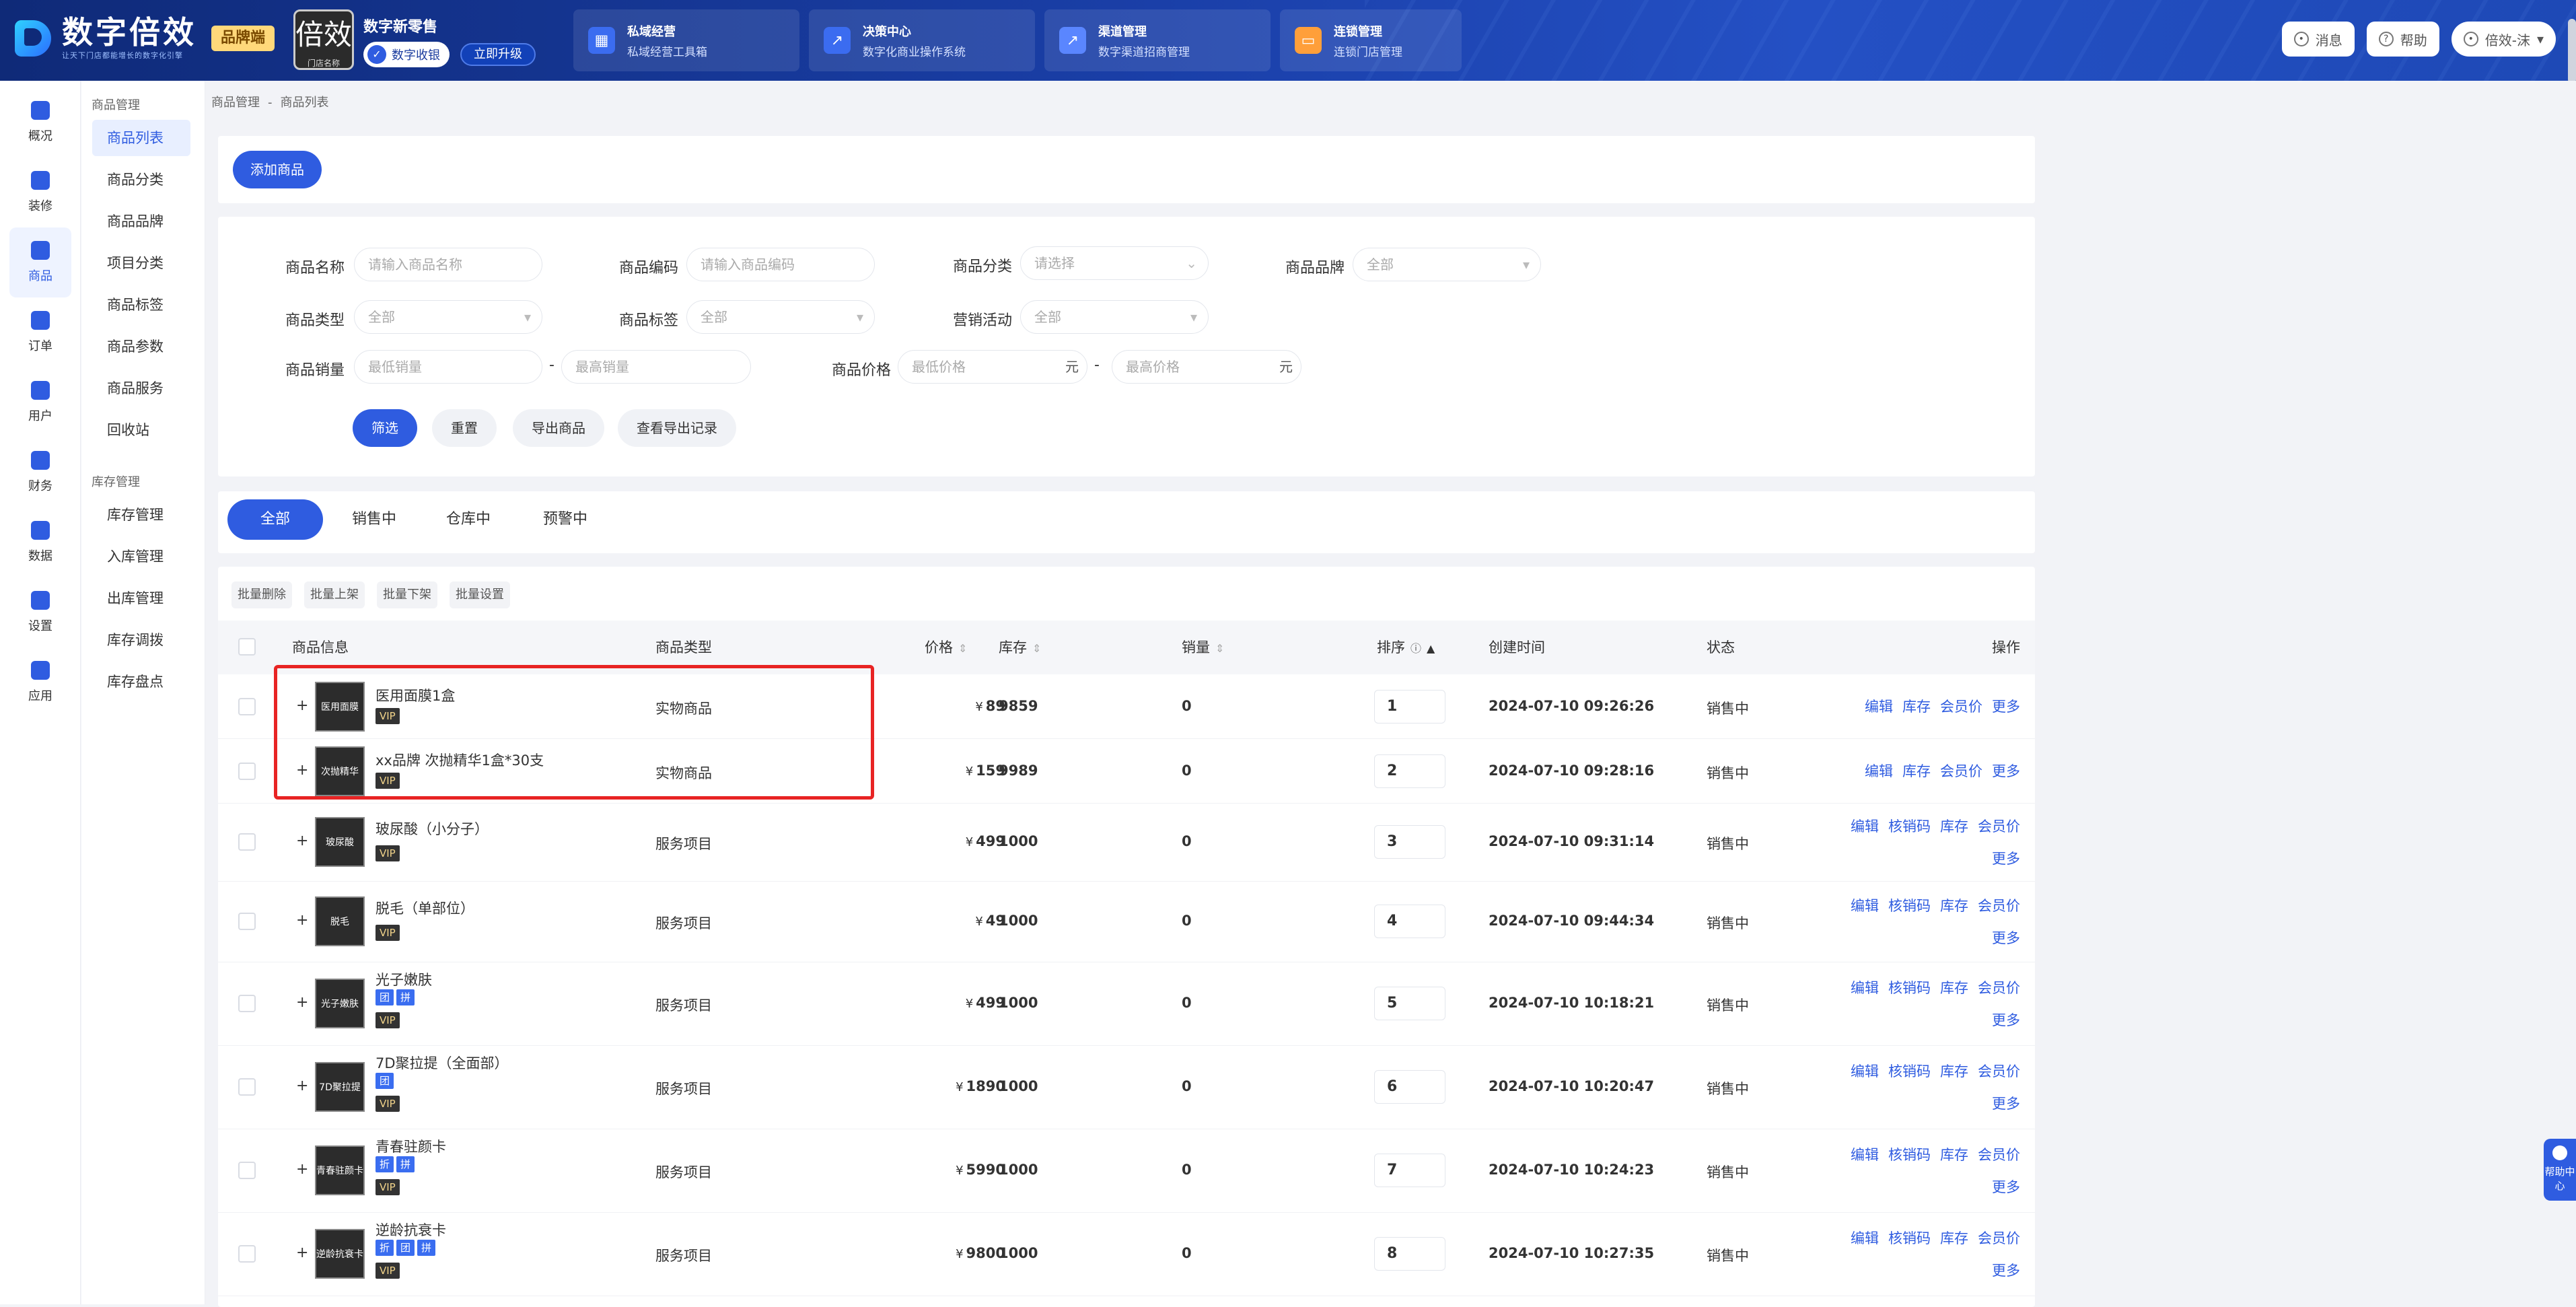 The image size is (2576, 1307). Describe the element at coordinates (1020, 648) in the screenshot. I see `column-stock: 库存 ⇕` at that location.